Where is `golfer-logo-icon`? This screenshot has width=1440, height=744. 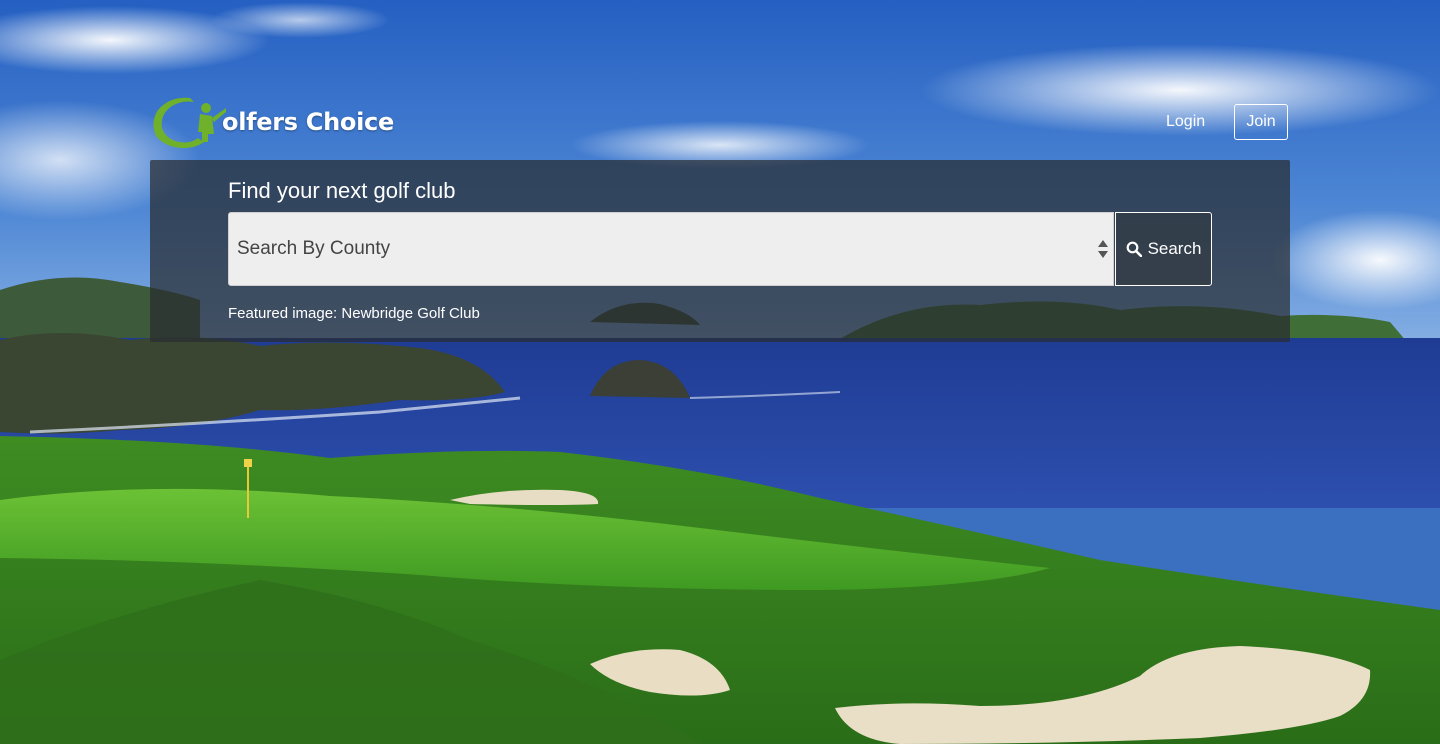
golfer-logo-icon is located at coordinates (189, 122).